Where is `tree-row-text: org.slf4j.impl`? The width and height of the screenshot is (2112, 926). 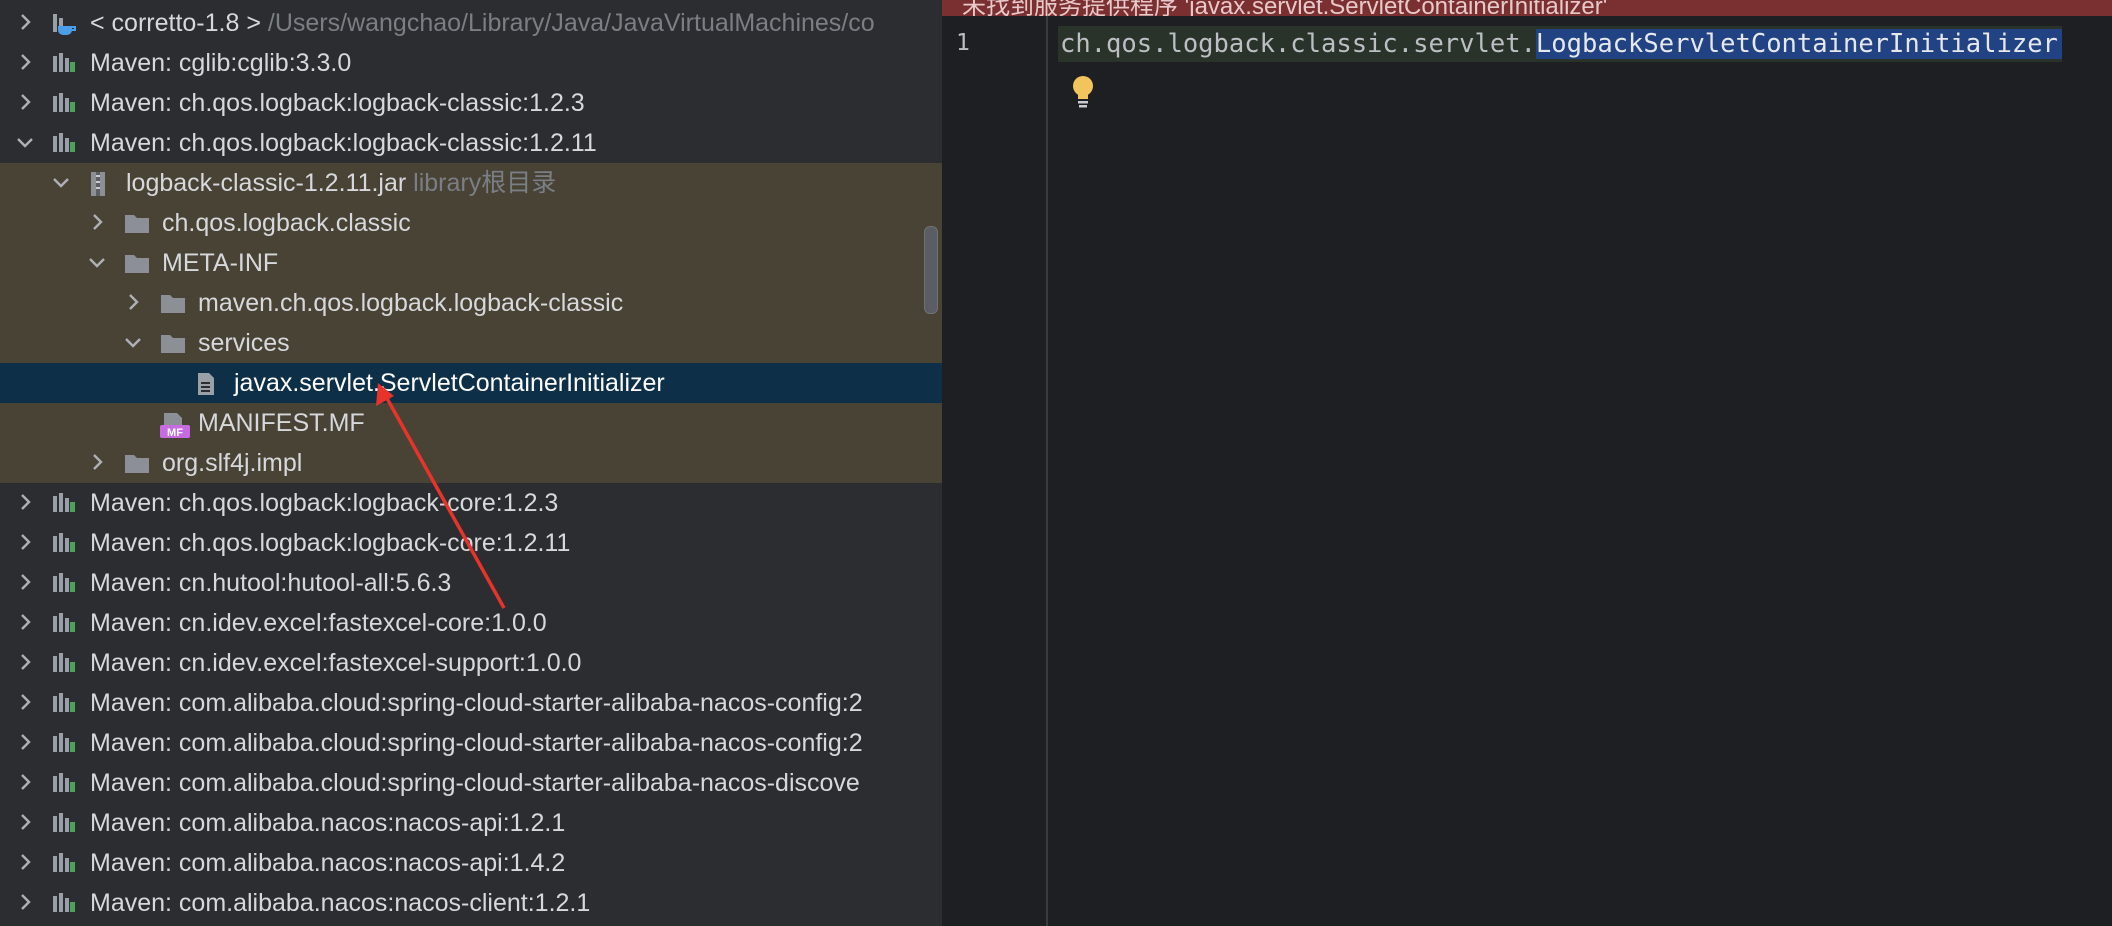 tree-row-text: org.slf4j.impl is located at coordinates (232, 463).